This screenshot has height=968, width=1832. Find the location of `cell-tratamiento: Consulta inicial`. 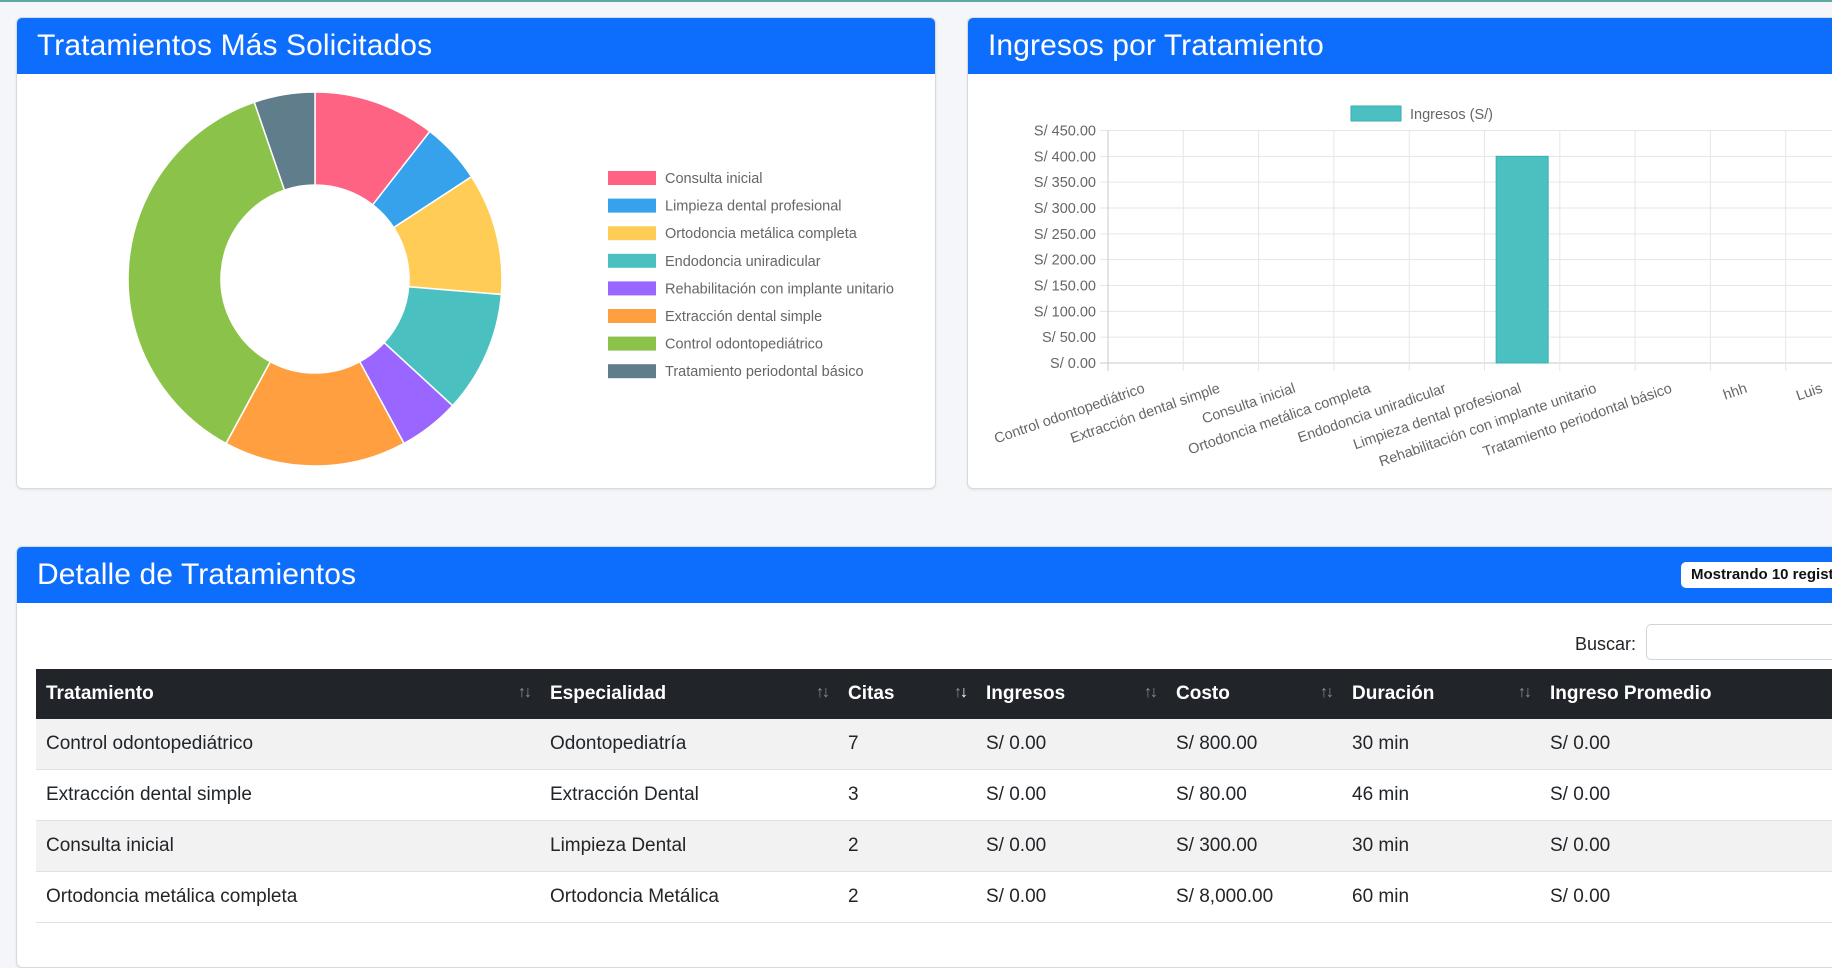

cell-tratamiento: Consulta inicial is located at coordinates (288, 846).